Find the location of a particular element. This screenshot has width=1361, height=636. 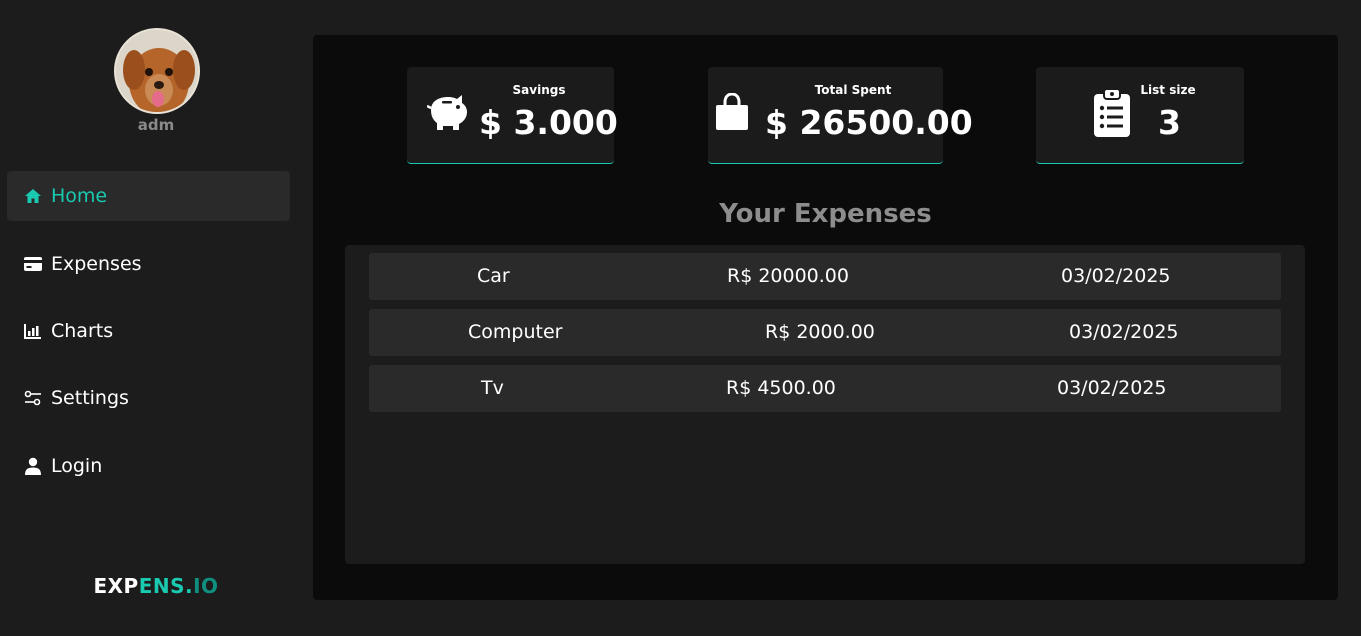

card-title: List size is located at coordinates (1168, 90).